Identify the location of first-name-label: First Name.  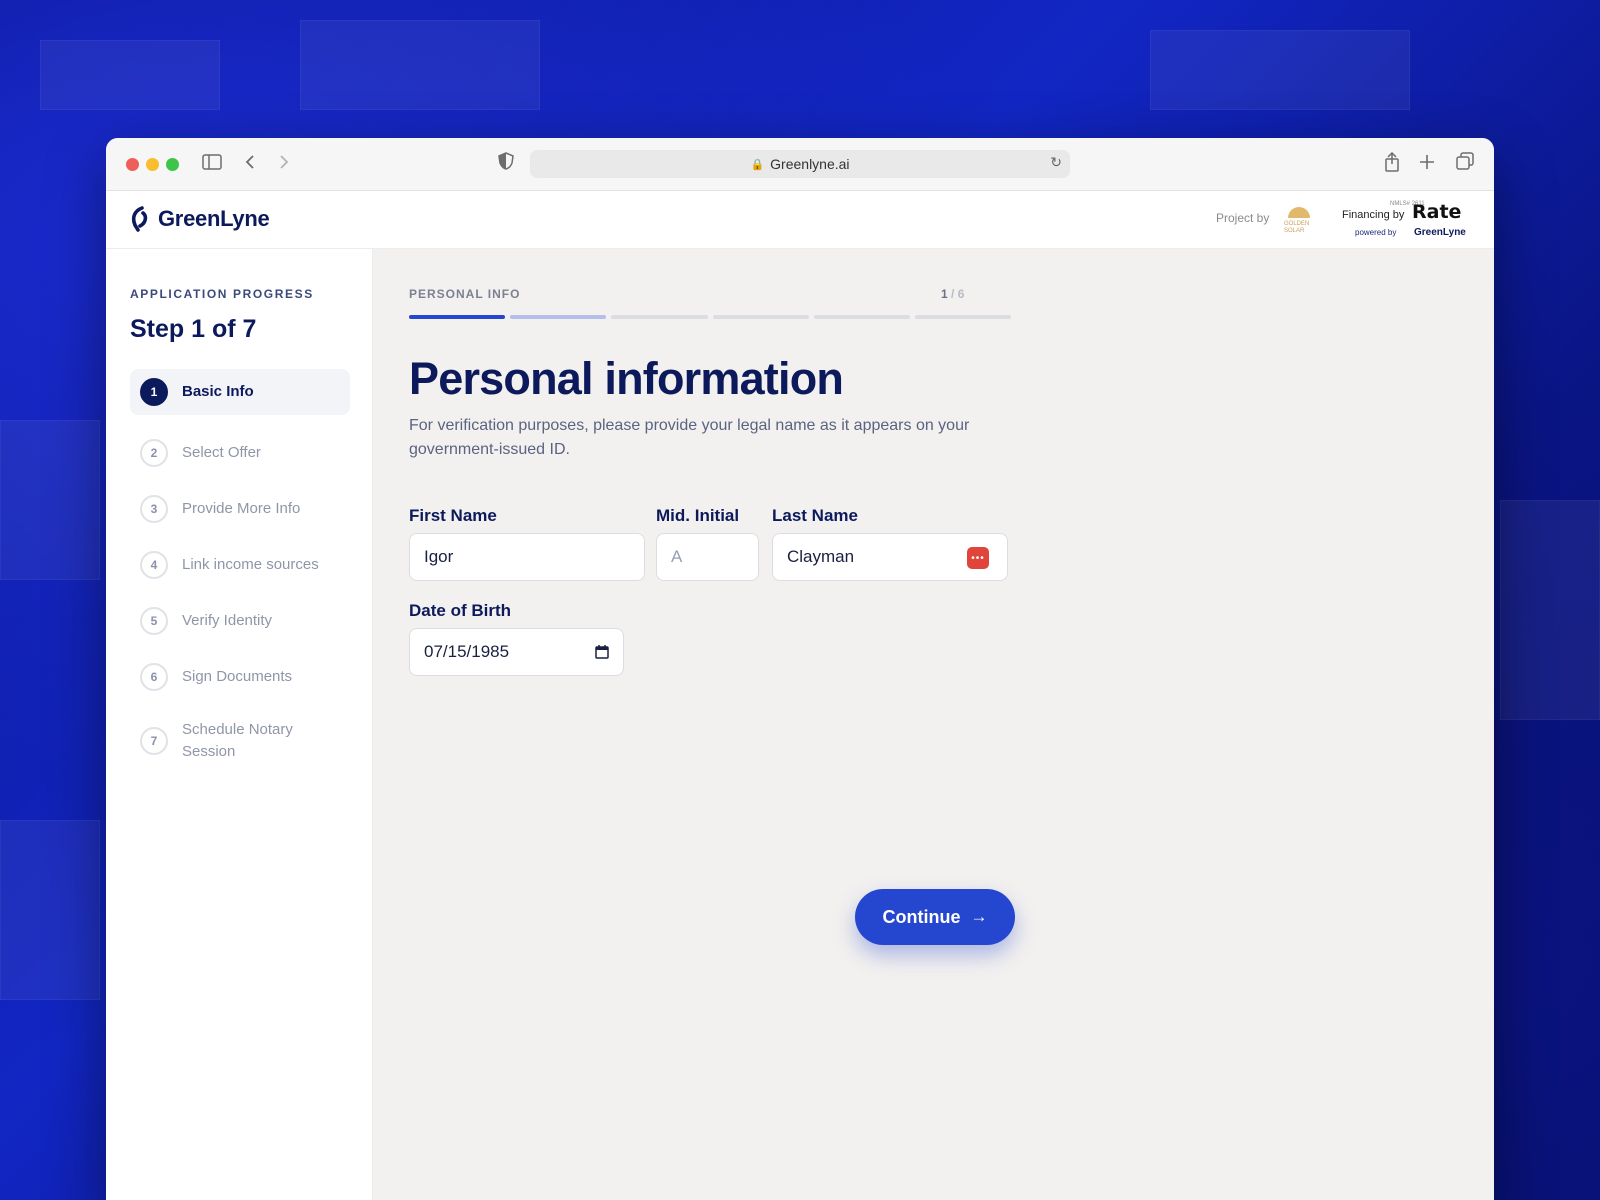
(453, 515).